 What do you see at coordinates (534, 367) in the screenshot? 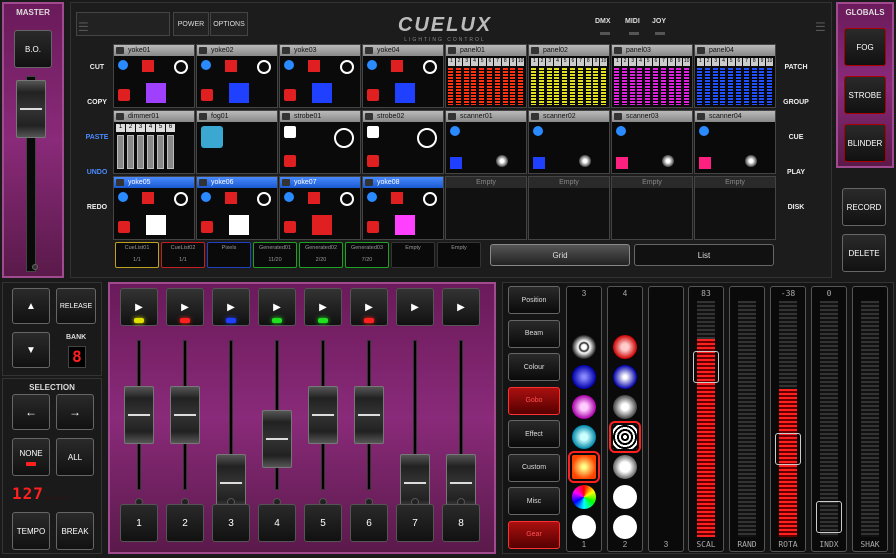
I see `attribute-colour-button: Colour` at bounding box center [534, 367].